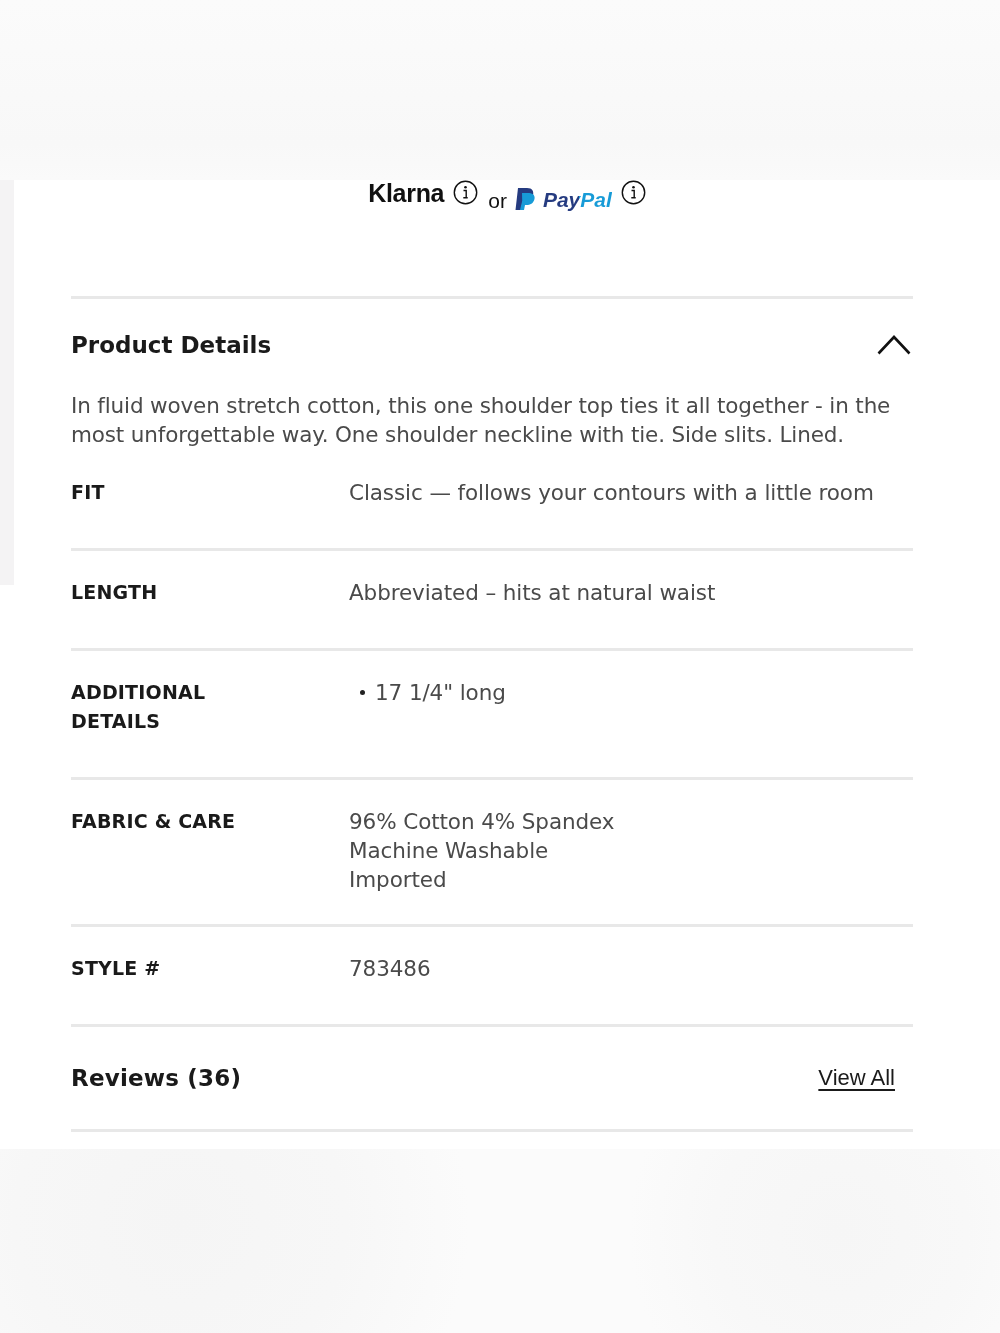 The width and height of the screenshot is (1000, 1333). What do you see at coordinates (116, 968) in the screenshot?
I see `detail-label: STYLE #` at bounding box center [116, 968].